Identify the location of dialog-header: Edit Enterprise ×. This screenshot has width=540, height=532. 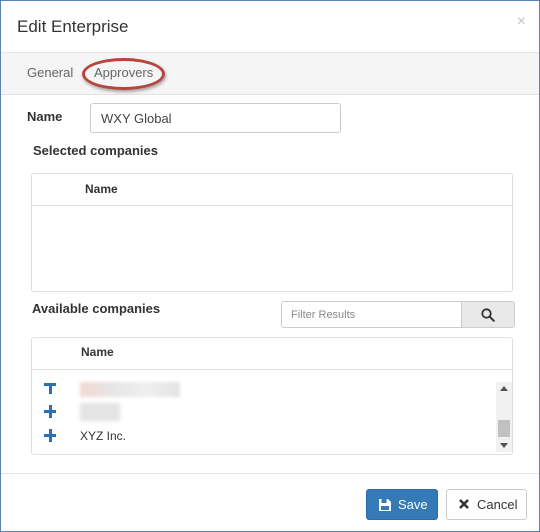
(270, 27).